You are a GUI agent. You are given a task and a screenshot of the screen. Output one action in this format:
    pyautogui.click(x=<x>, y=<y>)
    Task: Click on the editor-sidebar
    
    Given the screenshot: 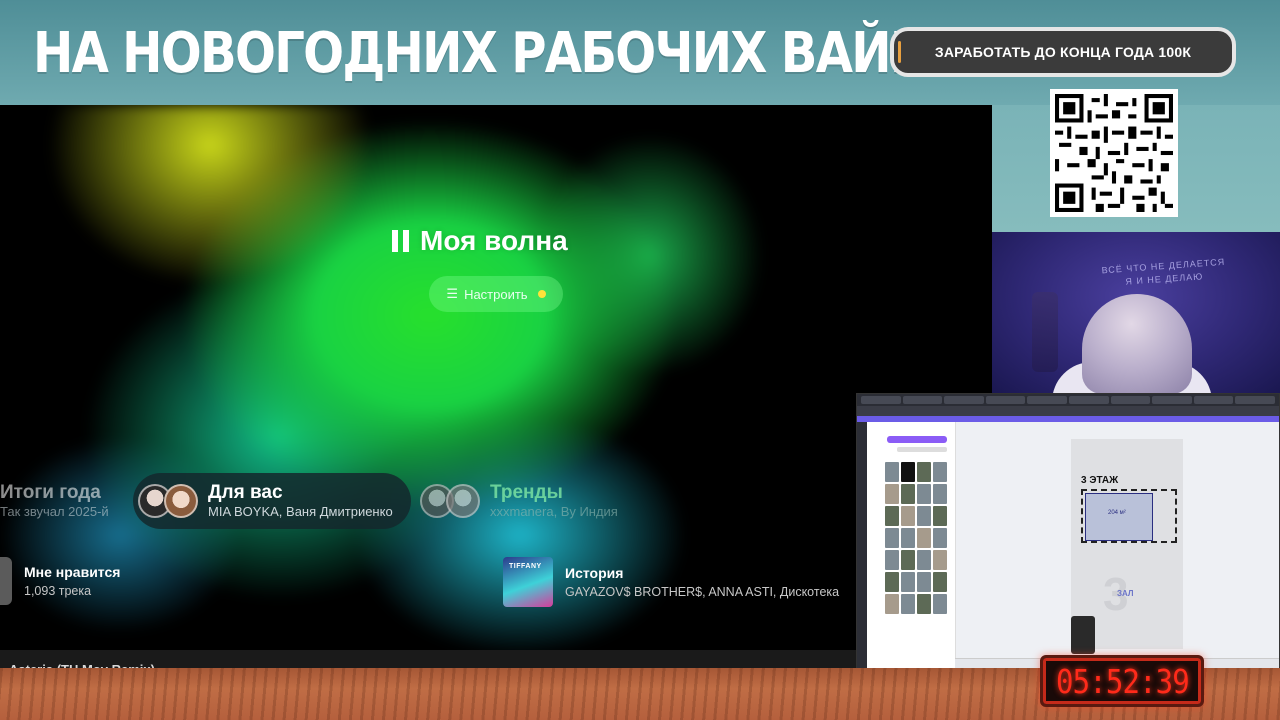 What is the action you would take?
    pyautogui.click(x=862, y=545)
    